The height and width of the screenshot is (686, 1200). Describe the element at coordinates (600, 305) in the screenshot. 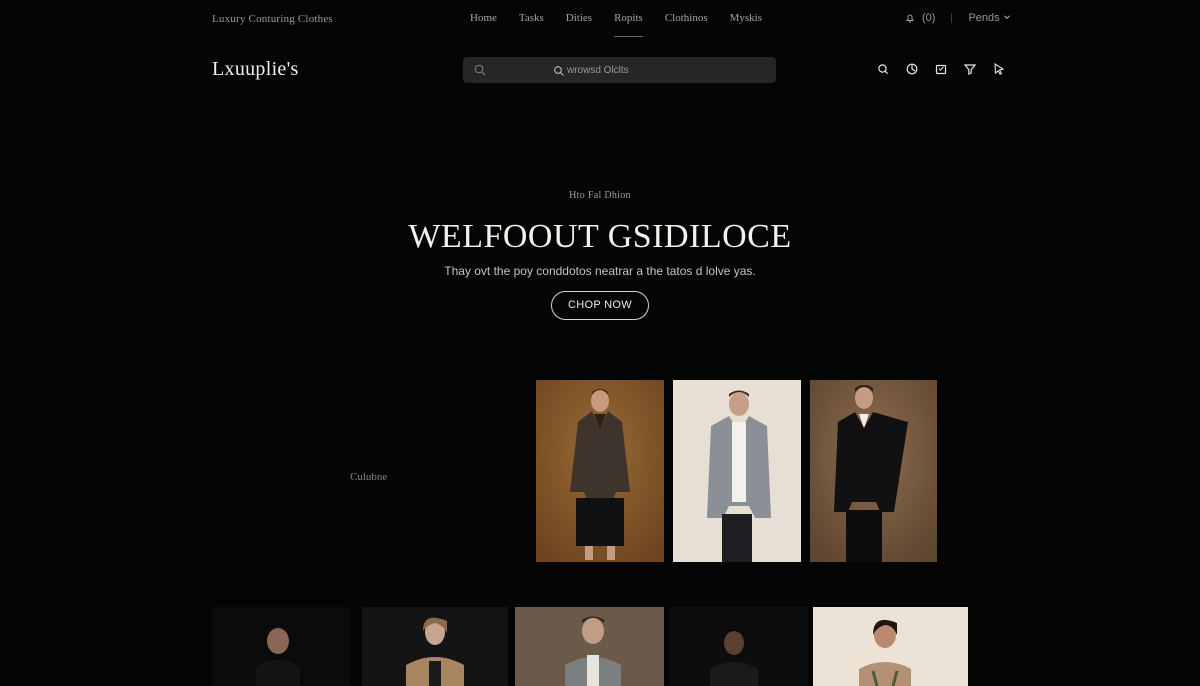

I see `shop-now-button: CHOP NOW` at that location.